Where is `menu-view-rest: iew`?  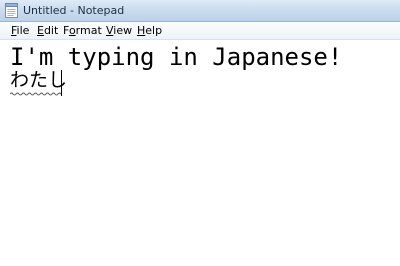 menu-view-rest: iew is located at coordinates (123, 30).